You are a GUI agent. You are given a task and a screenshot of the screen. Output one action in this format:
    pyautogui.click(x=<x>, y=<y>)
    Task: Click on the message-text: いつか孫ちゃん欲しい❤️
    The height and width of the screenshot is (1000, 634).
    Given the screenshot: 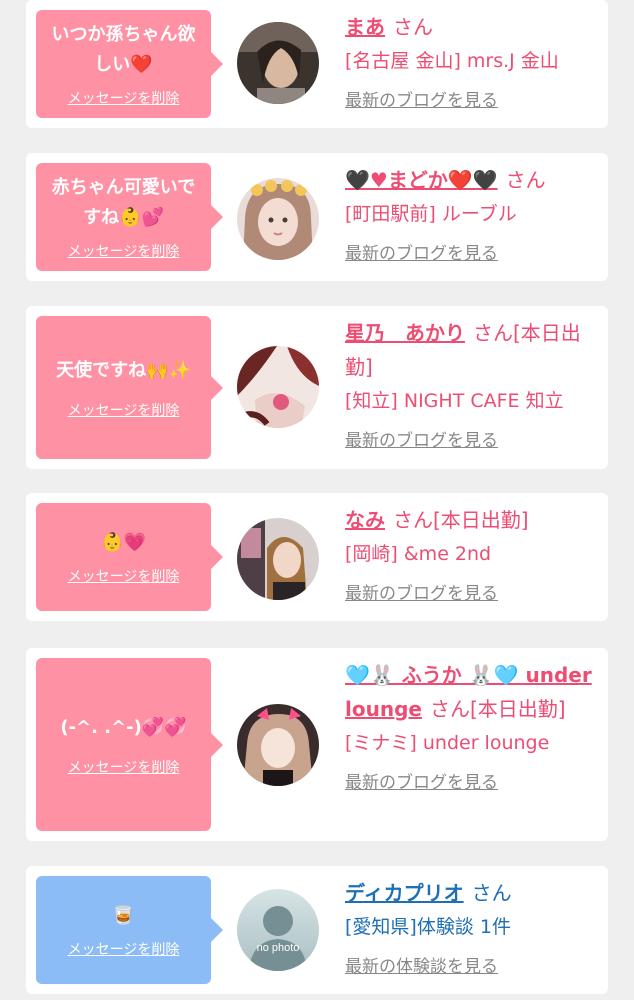 What is the action you would take?
    pyautogui.click(x=123, y=49)
    